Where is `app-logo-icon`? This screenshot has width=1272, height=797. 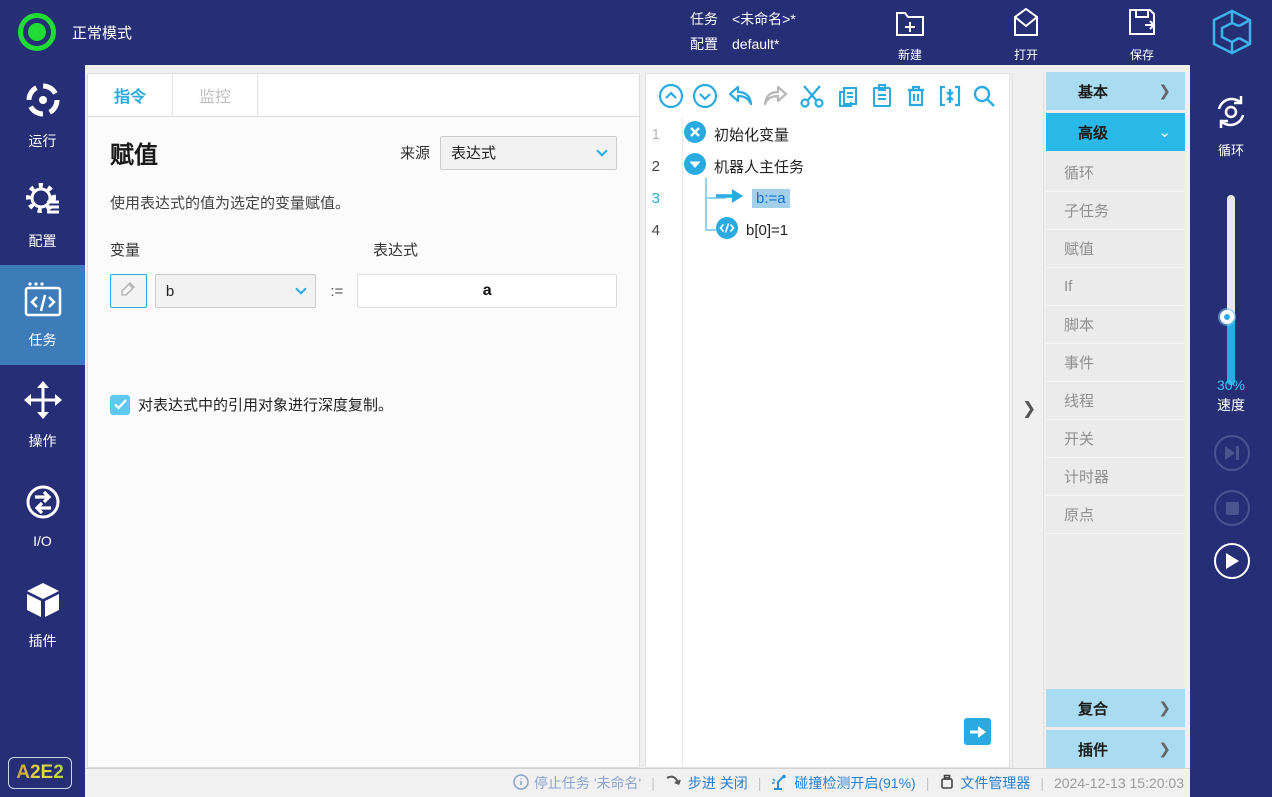
app-logo-icon is located at coordinates (1232, 34).